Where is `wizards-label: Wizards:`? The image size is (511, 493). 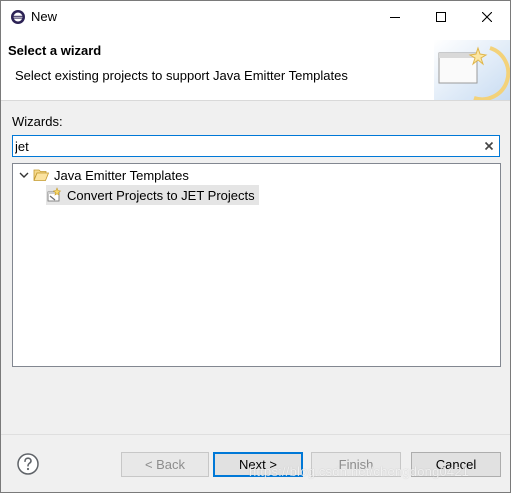
wizards-label: Wizards: is located at coordinates (37, 121).